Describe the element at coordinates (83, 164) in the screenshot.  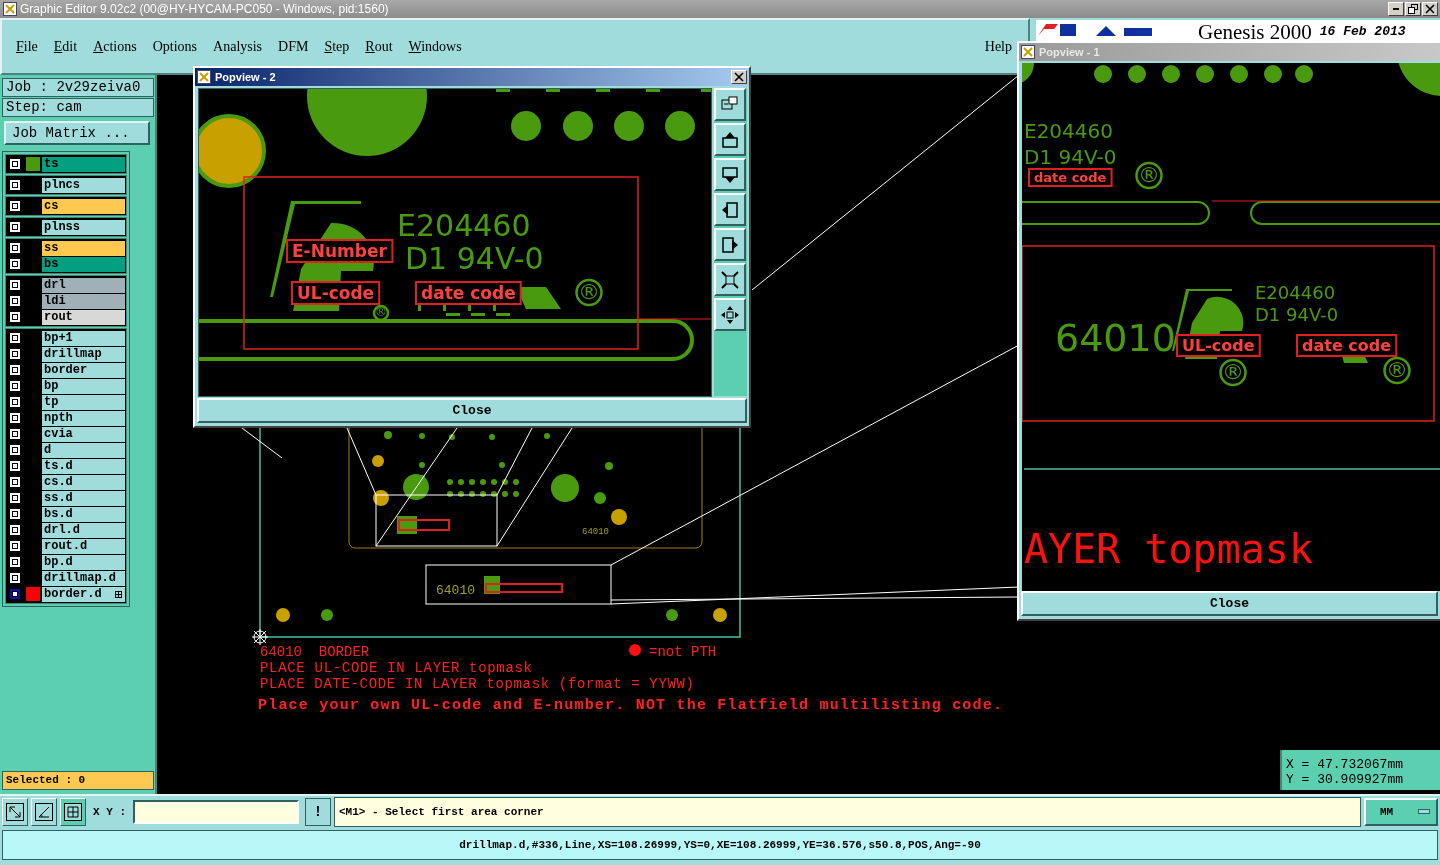
I see `layer-name: ts` at that location.